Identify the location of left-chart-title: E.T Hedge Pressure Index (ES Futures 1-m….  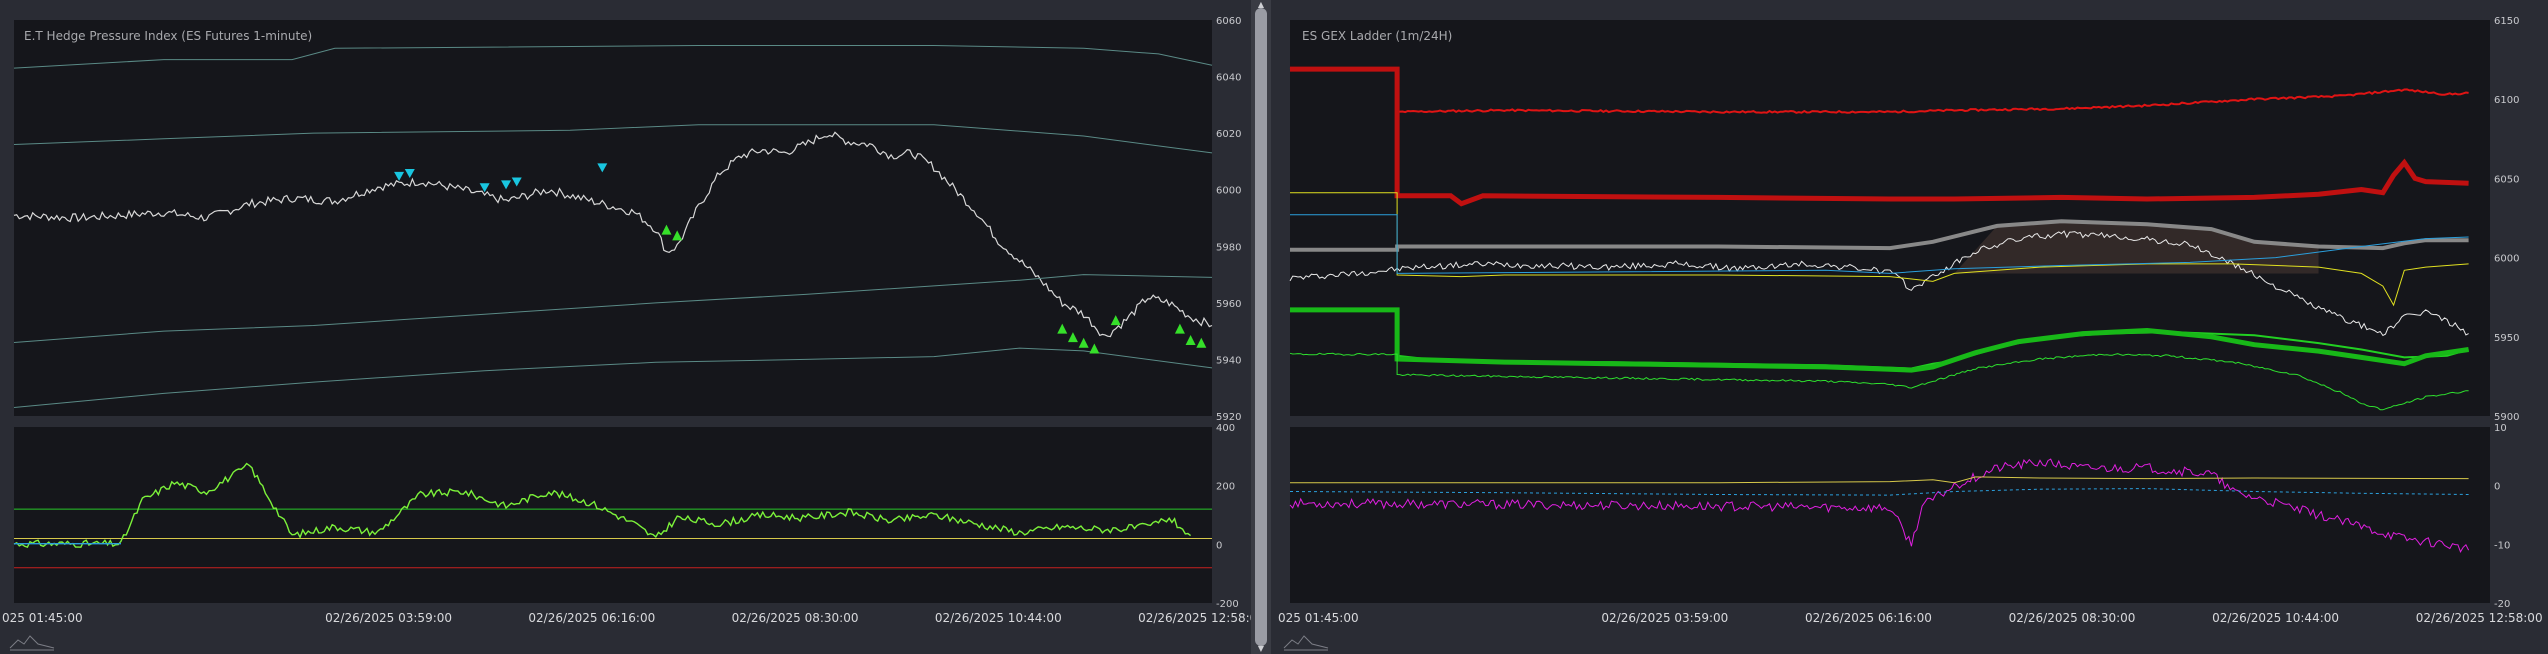
(168, 36).